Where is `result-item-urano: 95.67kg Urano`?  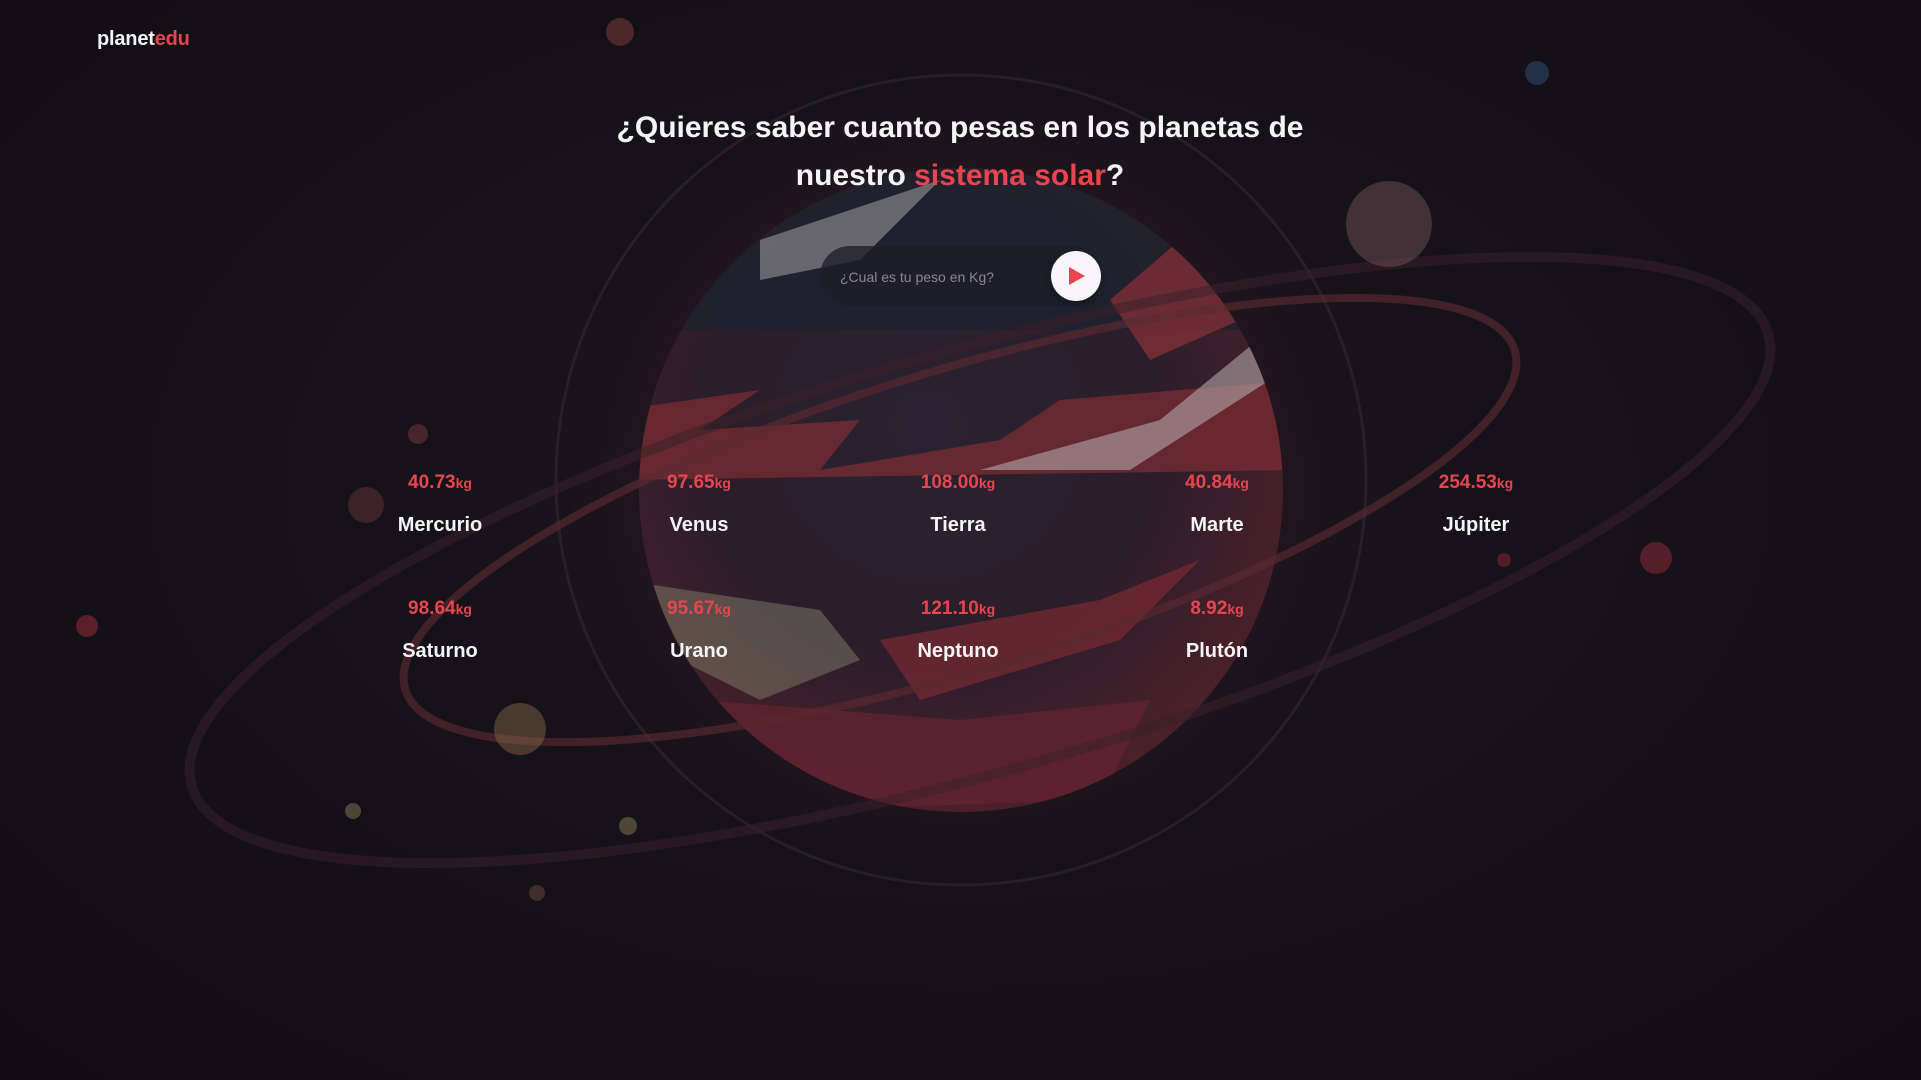 result-item-urano: 95.67kg Urano is located at coordinates (699, 630).